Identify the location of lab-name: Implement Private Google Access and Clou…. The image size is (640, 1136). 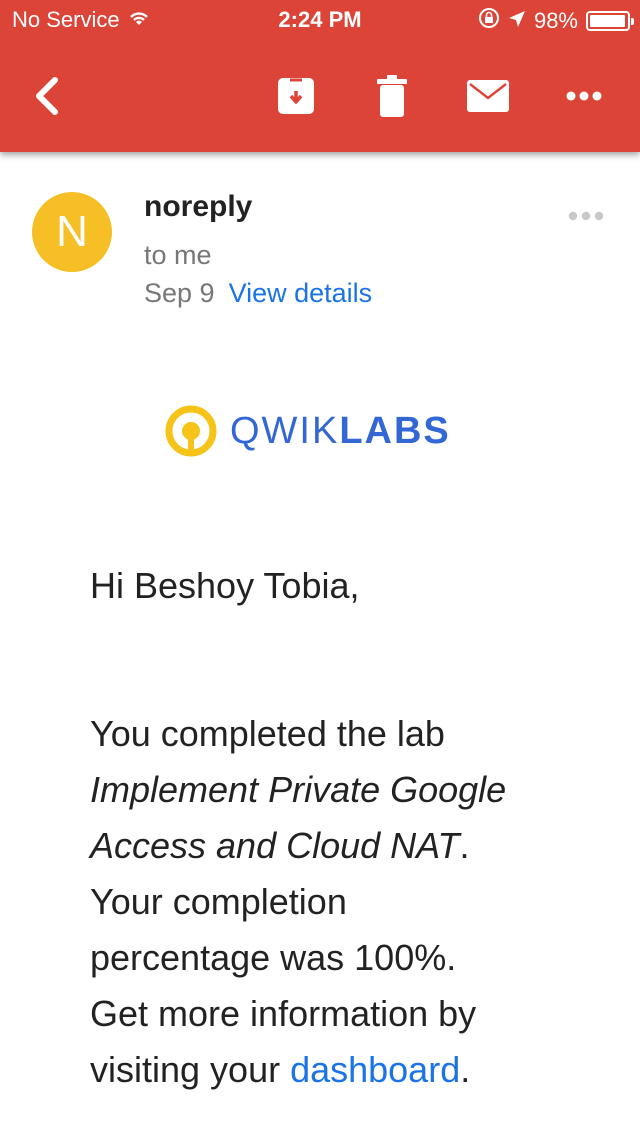
(298, 817).